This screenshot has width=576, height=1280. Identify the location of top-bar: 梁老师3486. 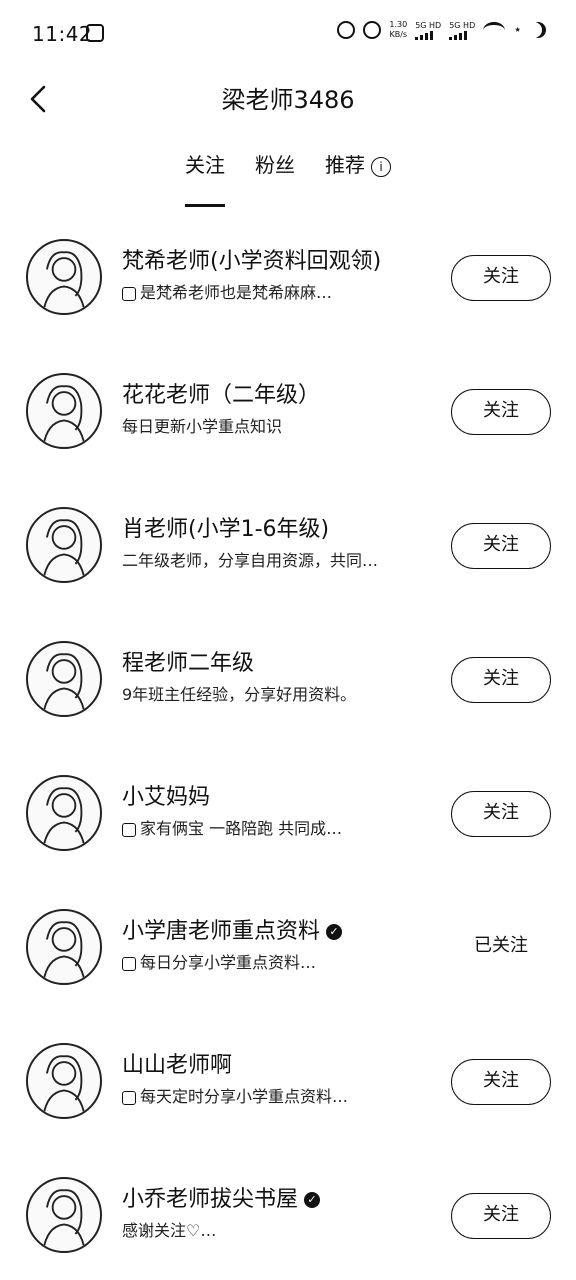
(288, 100).